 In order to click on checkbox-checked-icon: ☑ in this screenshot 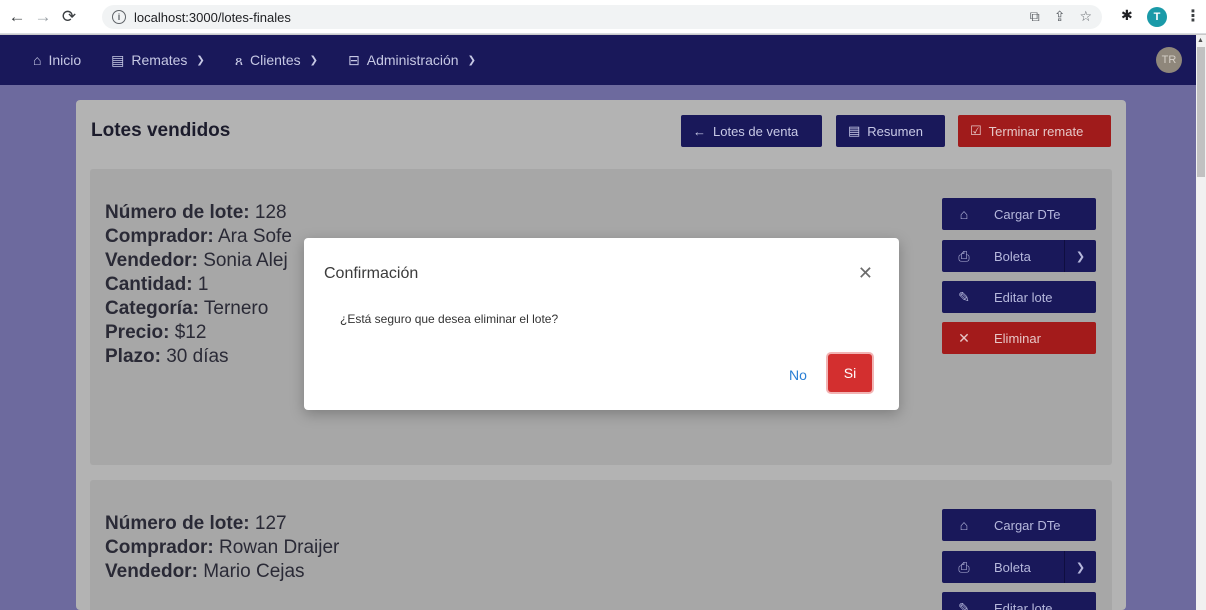, I will do `click(976, 130)`.